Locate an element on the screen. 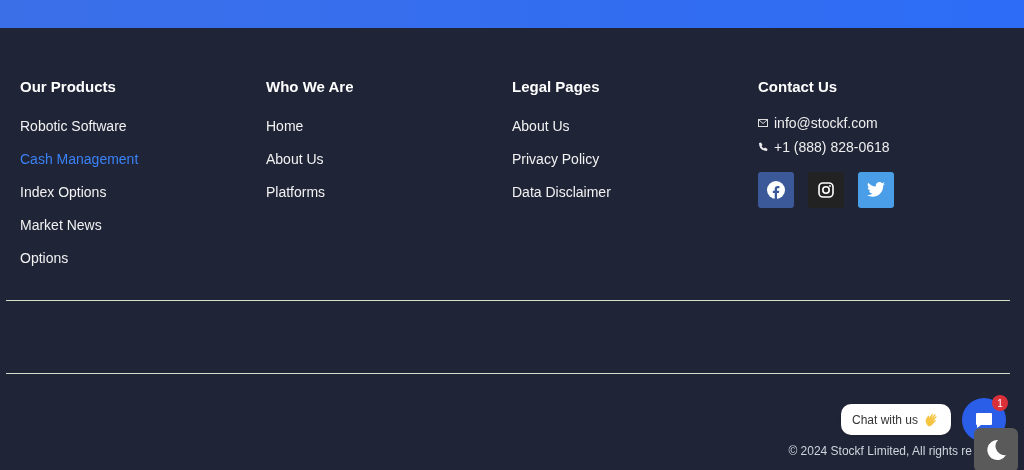 The width and height of the screenshot is (1024, 470). footer-link: Platforms is located at coordinates (296, 192).